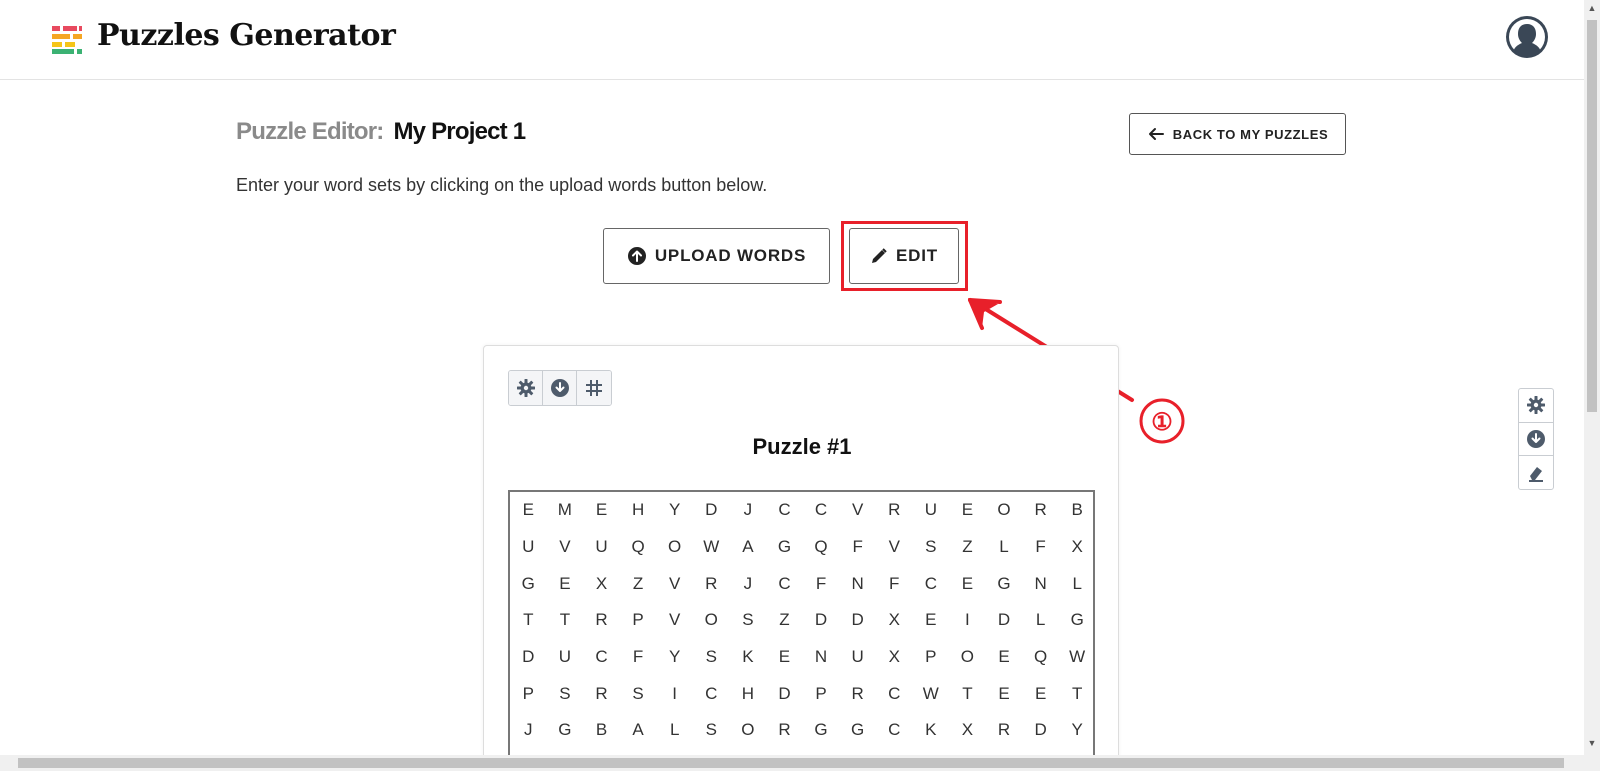 The height and width of the screenshot is (771, 1600). Describe the element at coordinates (565, 510) in the screenshot. I see `grid-cell: M` at that location.